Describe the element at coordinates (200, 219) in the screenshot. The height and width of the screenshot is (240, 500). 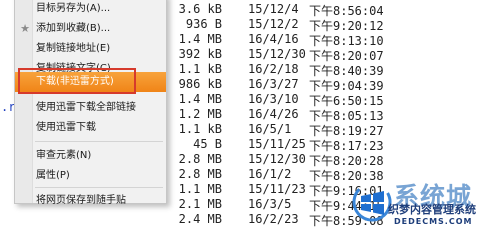
I see `file-size: 2.4 MB` at that location.